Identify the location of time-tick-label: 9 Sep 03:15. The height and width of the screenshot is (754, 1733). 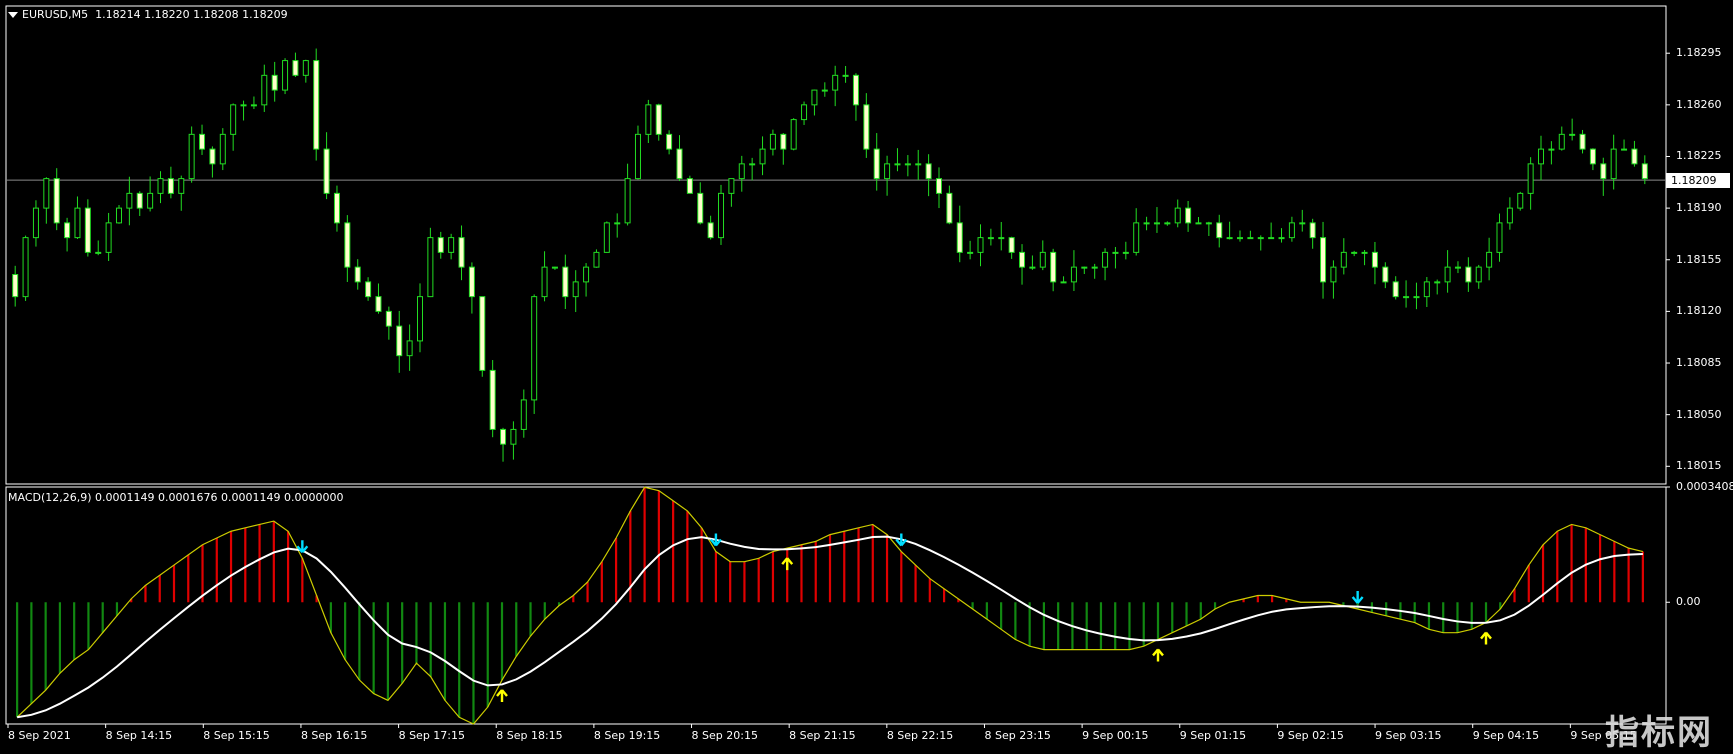
(1408, 735).